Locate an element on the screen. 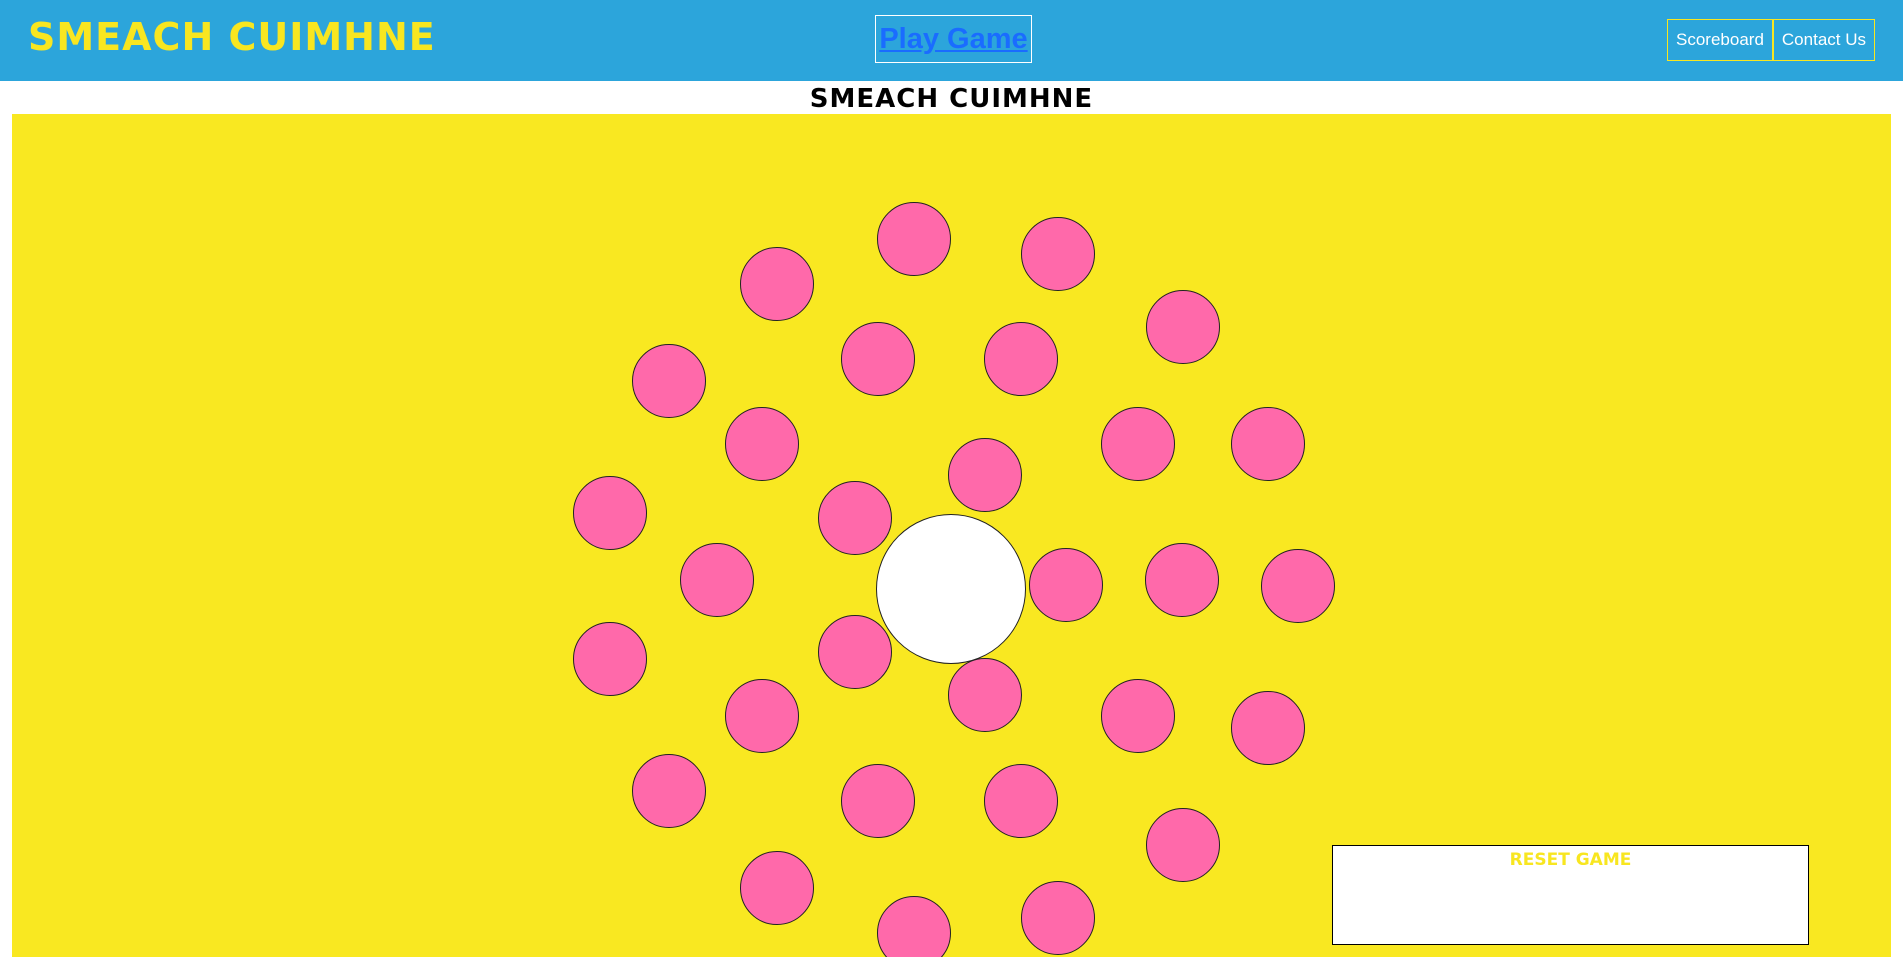  center-disc is located at coordinates (951, 589).